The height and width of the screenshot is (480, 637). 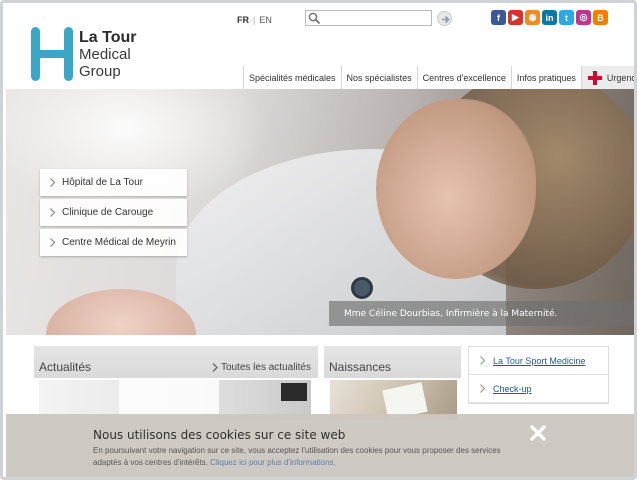 What do you see at coordinates (498, 17) in the screenshot?
I see `facebook-icon: f` at bounding box center [498, 17].